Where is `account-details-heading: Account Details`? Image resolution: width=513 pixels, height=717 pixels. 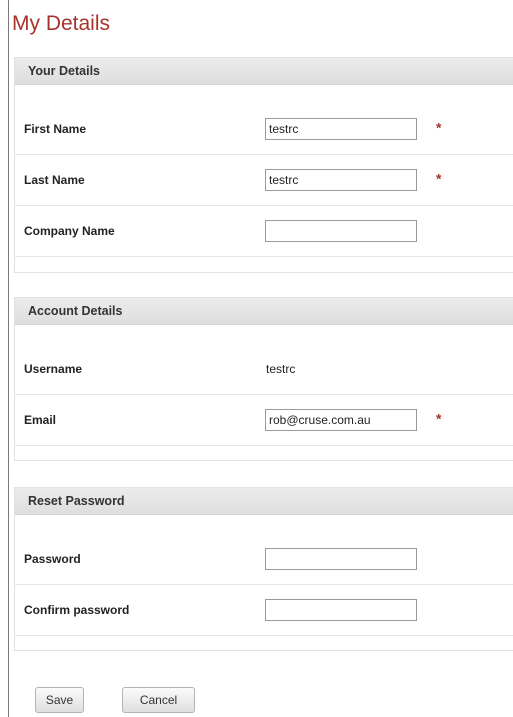
account-details-heading: Account Details is located at coordinates (264, 311).